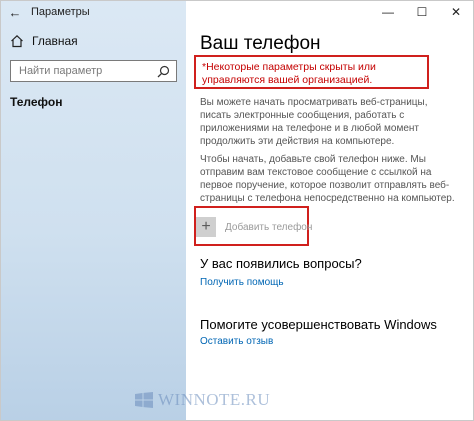 Image resolution: width=474 pixels, height=421 pixels. I want to click on improve-windows-heading: Помогите усовершенствовать Windows, so click(318, 324).